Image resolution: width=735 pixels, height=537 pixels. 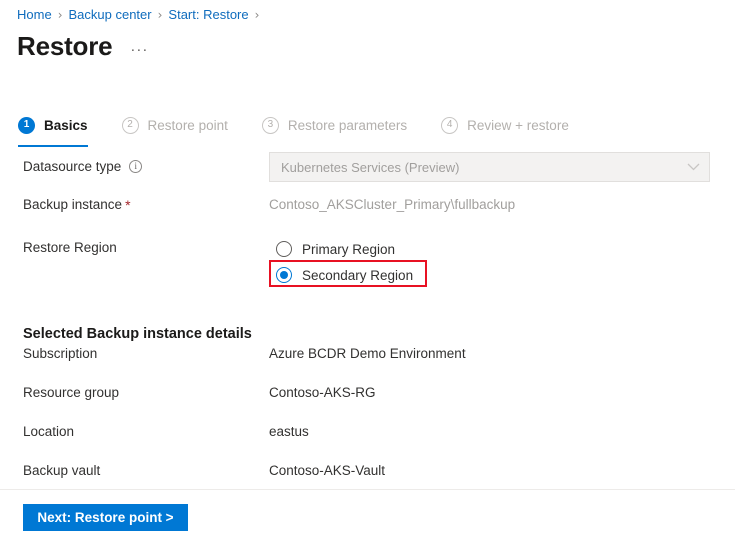 I want to click on field-label-wrapper: Restore Region, so click(x=146, y=245).